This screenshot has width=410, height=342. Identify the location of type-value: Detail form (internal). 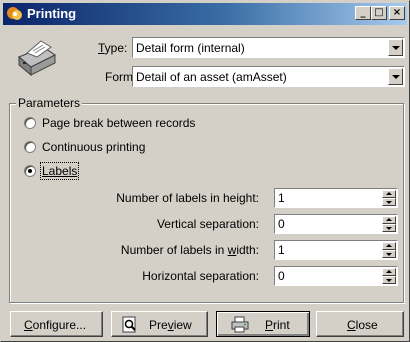
(190, 48).